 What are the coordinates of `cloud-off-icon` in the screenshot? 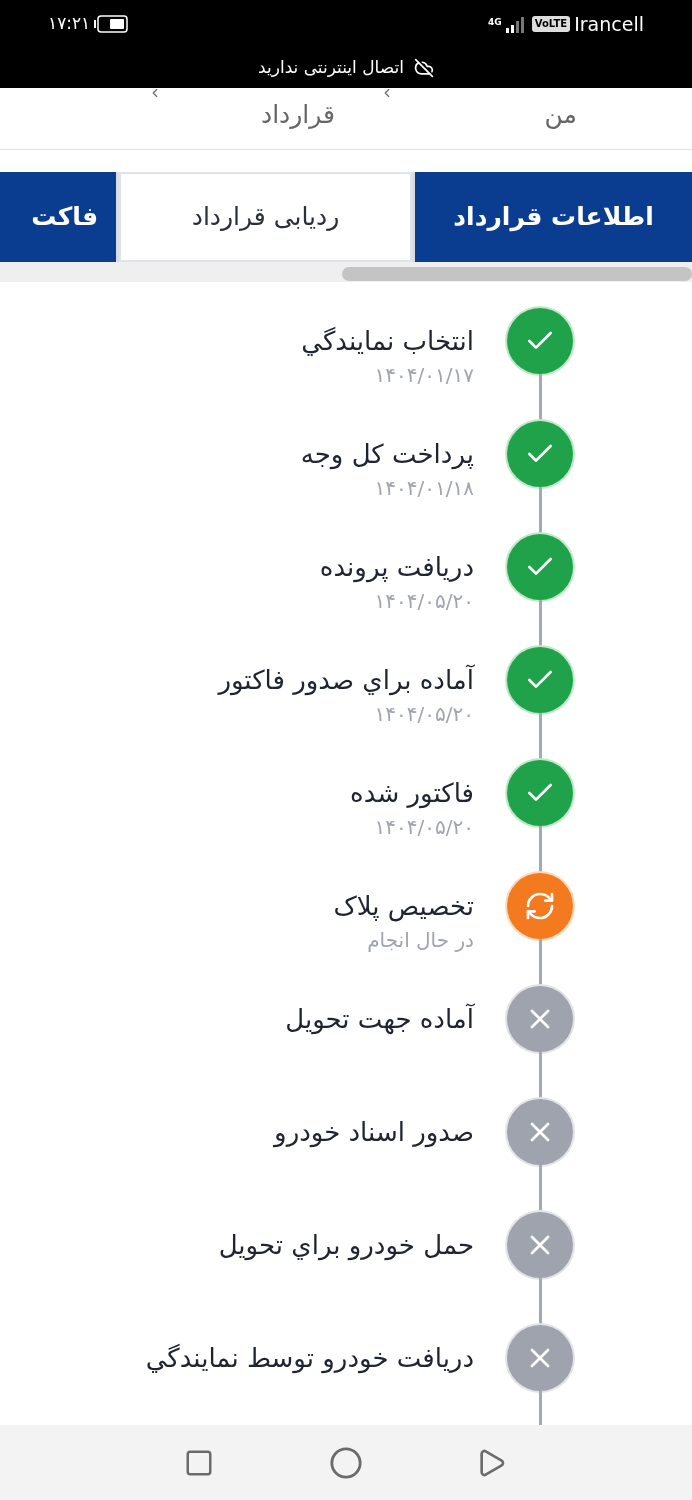 It's located at (423, 68).